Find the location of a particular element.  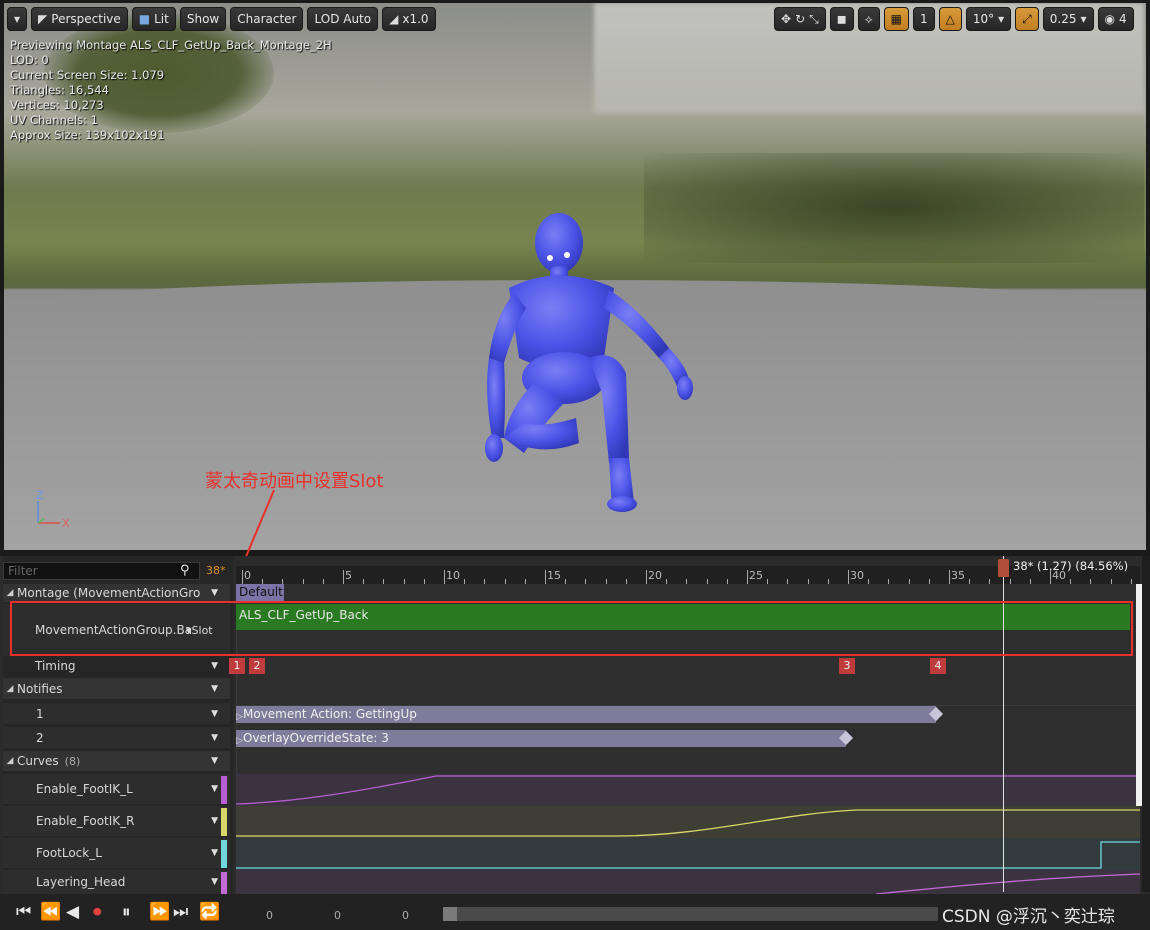

view-start-value: 0 is located at coordinates (269, 915).